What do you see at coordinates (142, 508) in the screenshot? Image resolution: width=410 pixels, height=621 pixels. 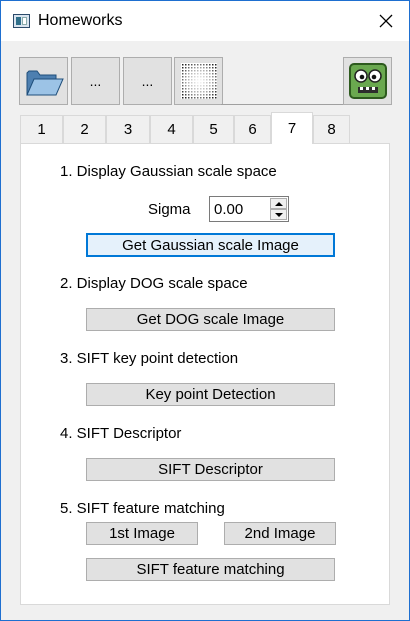 I see `section-matching-title: 5. SIFT feature matching` at bounding box center [142, 508].